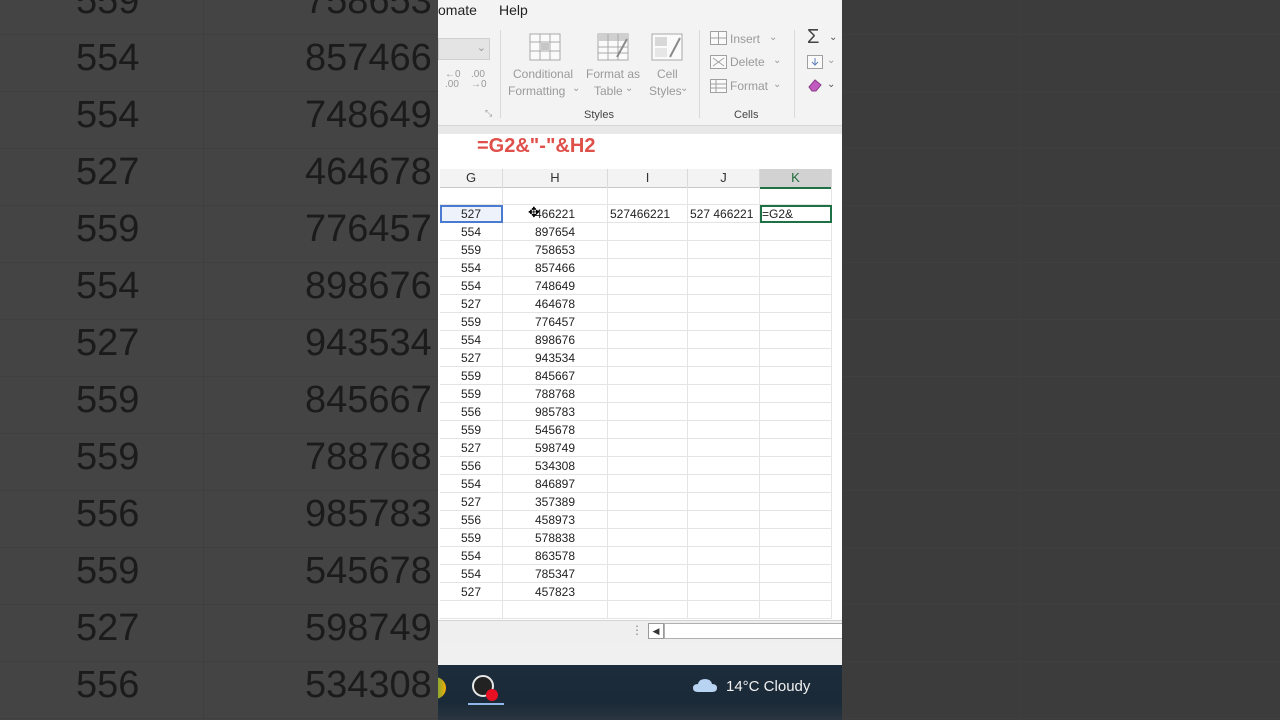  What do you see at coordinates (555, 520) in the screenshot?
I see `cell-h: 458973` at bounding box center [555, 520].